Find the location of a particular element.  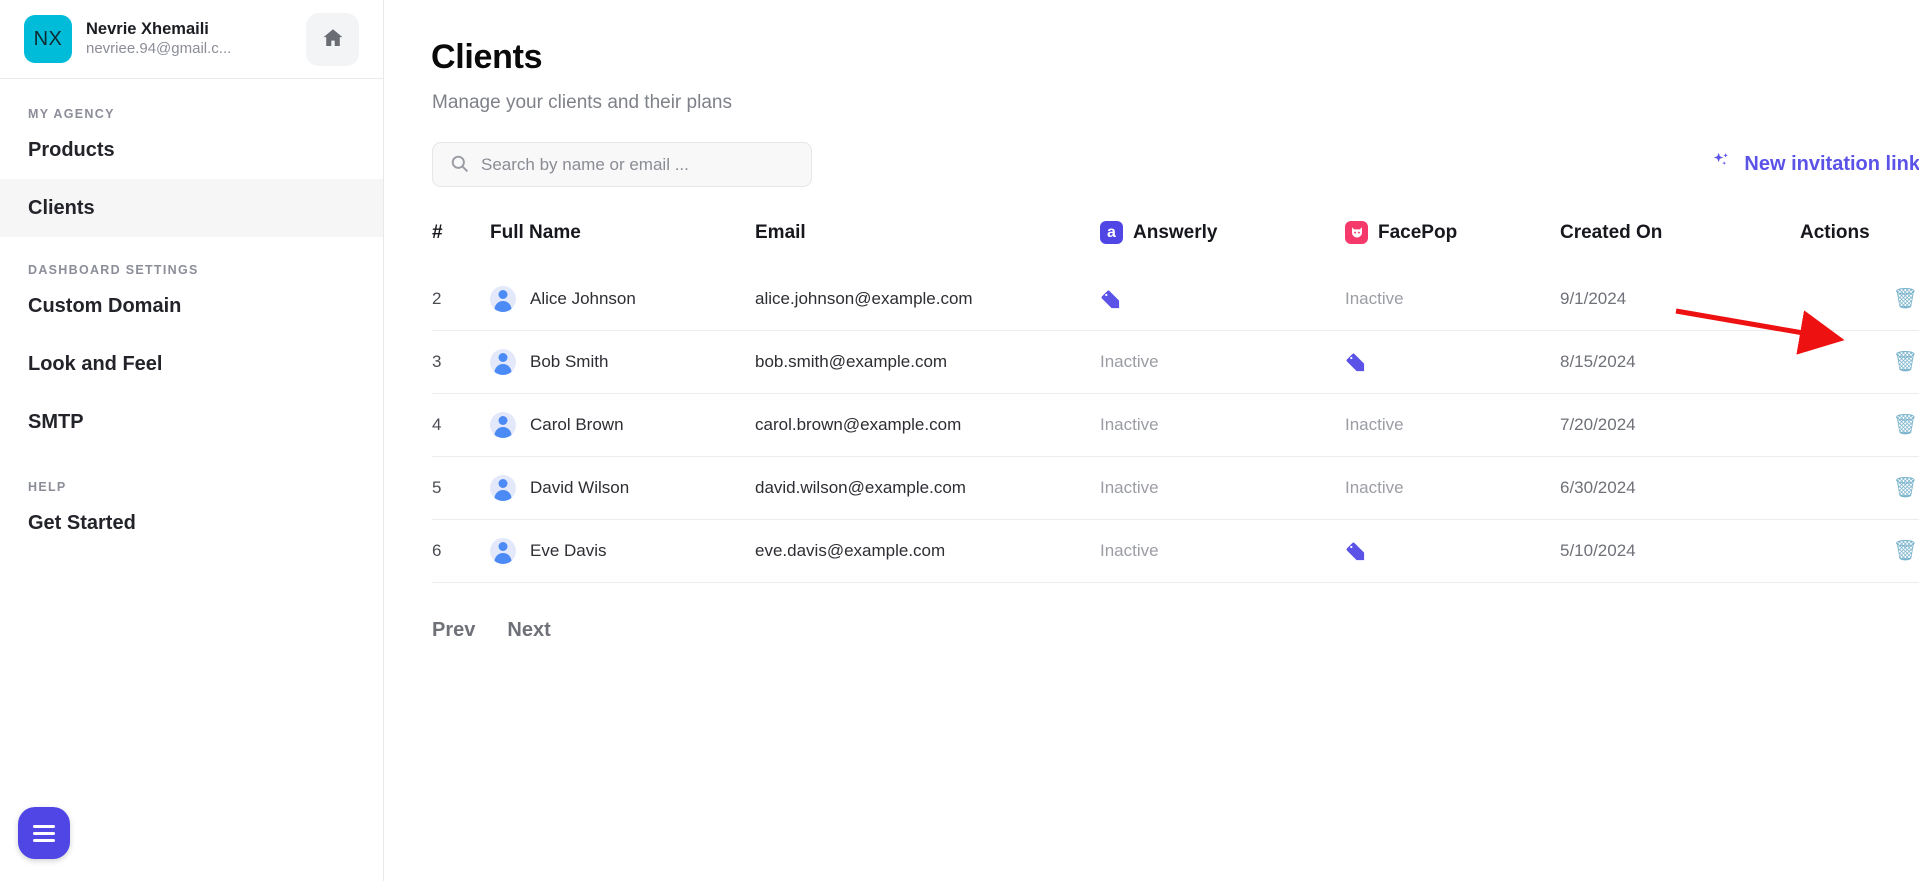

search-input is located at coordinates (622, 164).